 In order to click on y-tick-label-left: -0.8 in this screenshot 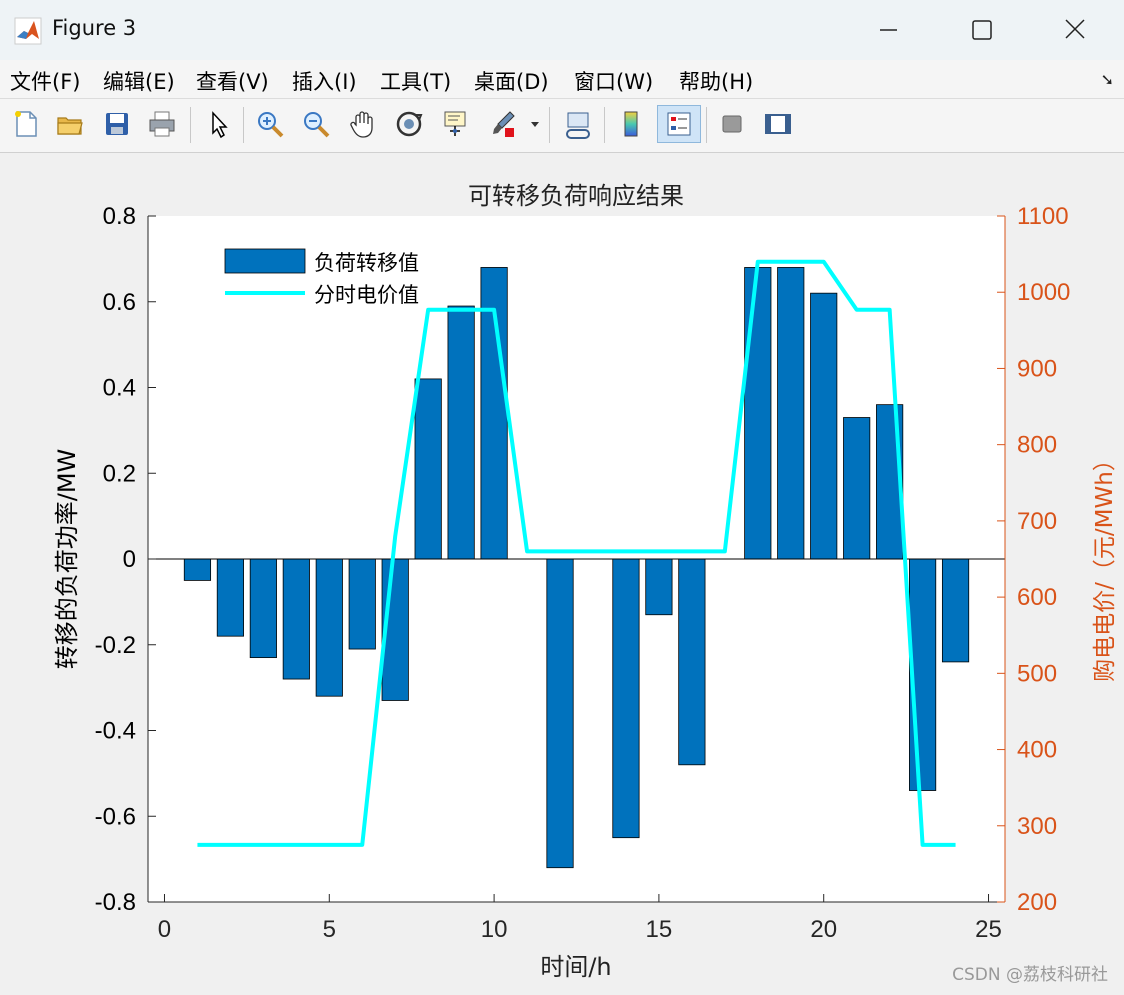, I will do `click(115, 902)`.